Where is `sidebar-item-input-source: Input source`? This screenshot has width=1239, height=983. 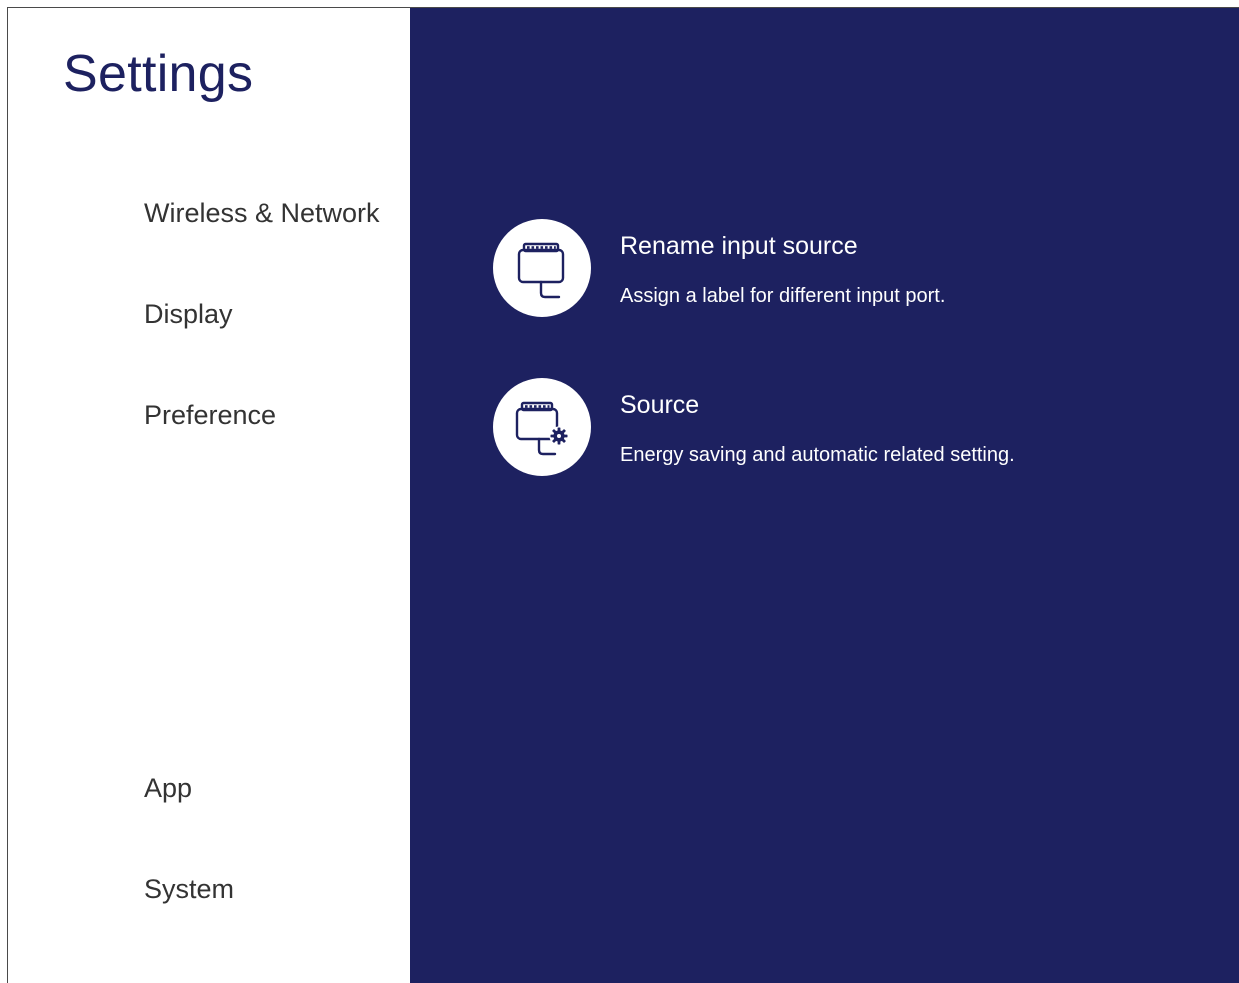 sidebar-item-input-source: Input source is located at coordinates (218, 601).